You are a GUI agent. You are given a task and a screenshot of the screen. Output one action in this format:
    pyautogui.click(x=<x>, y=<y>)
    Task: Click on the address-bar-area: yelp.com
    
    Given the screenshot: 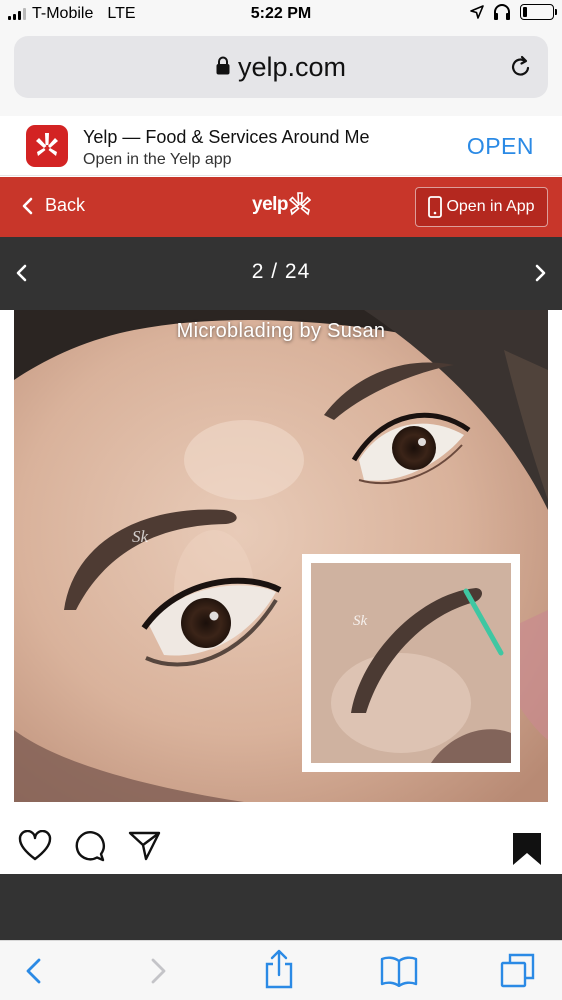 What is the action you would take?
    pyautogui.click(x=281, y=73)
    